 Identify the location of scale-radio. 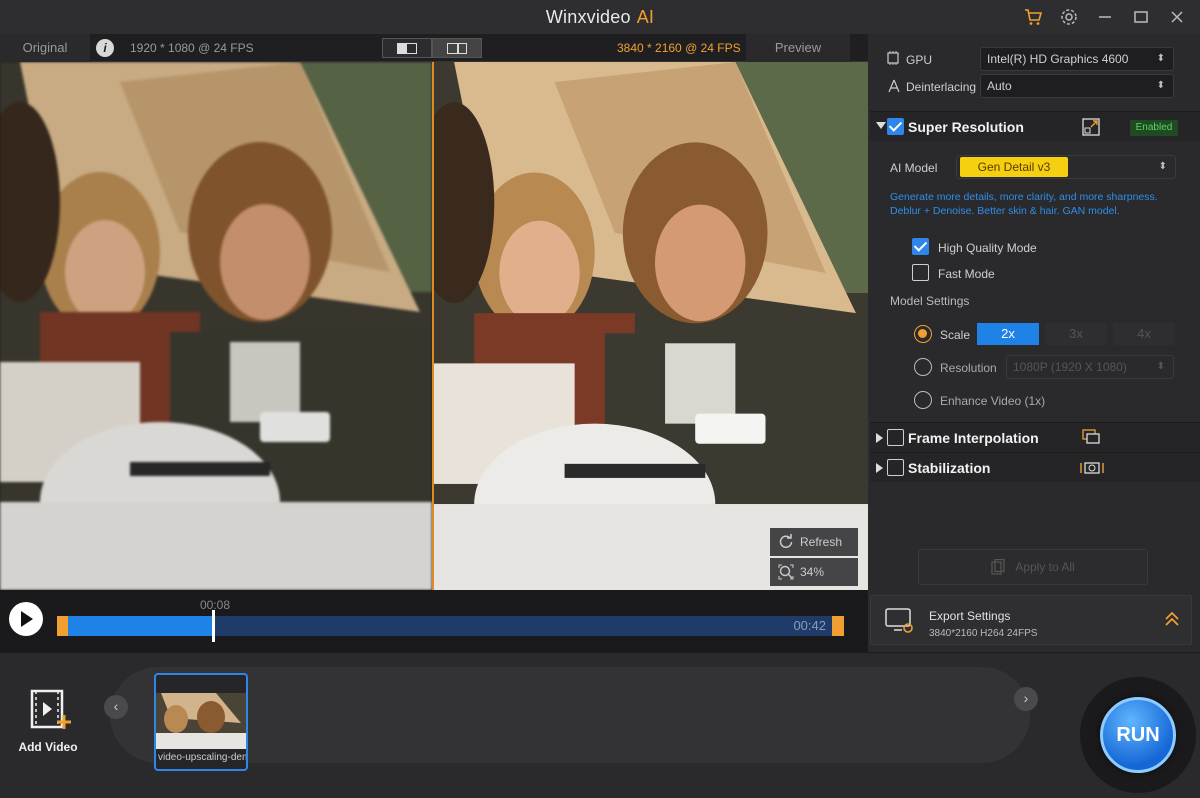
(923, 334).